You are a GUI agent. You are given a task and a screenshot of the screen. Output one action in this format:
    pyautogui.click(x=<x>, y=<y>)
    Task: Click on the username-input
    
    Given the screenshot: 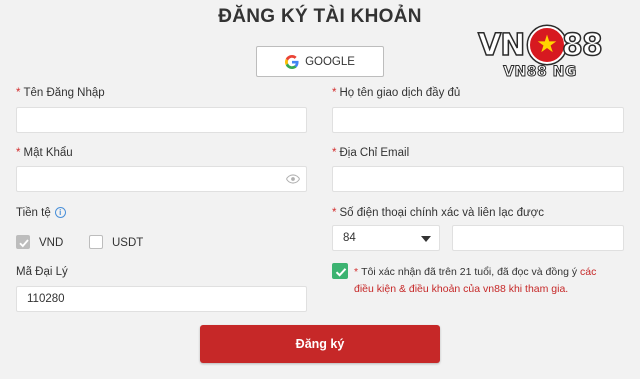 What is the action you would take?
    pyautogui.click(x=161, y=120)
    